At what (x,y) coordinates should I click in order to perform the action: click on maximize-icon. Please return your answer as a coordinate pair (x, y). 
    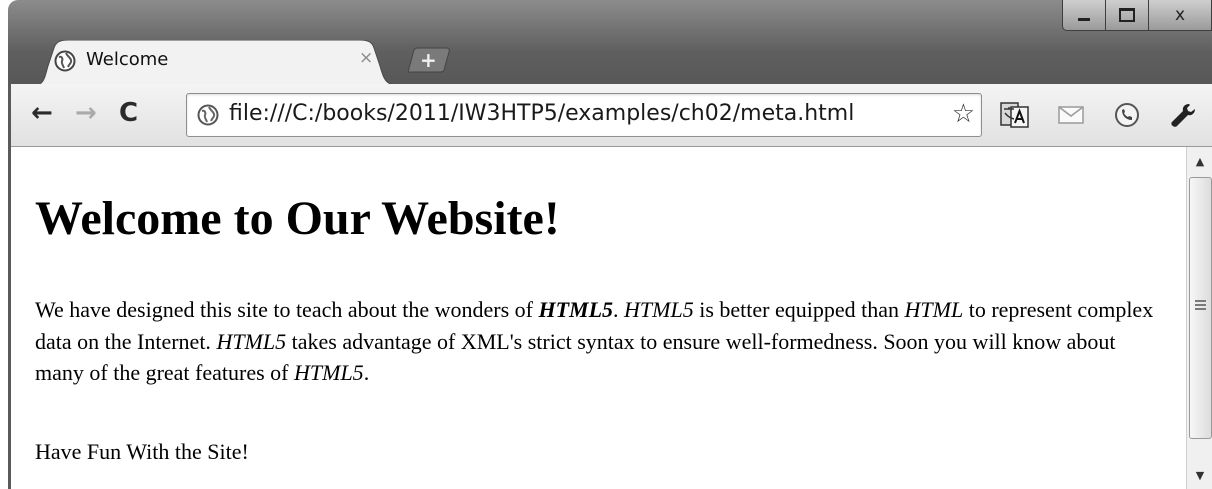
    Looking at the image, I should click on (1127, 15).